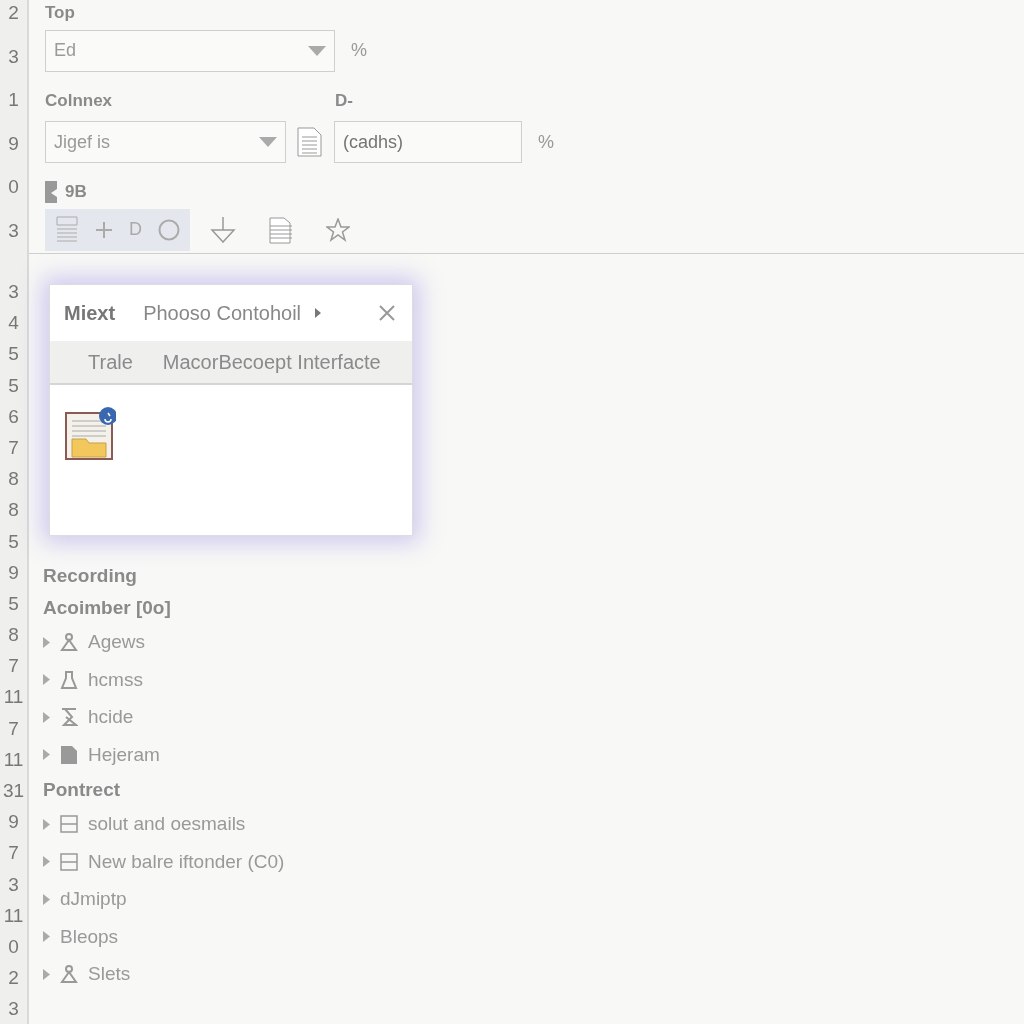  Describe the element at coordinates (69, 679) in the screenshot. I see `flask-icon` at that location.